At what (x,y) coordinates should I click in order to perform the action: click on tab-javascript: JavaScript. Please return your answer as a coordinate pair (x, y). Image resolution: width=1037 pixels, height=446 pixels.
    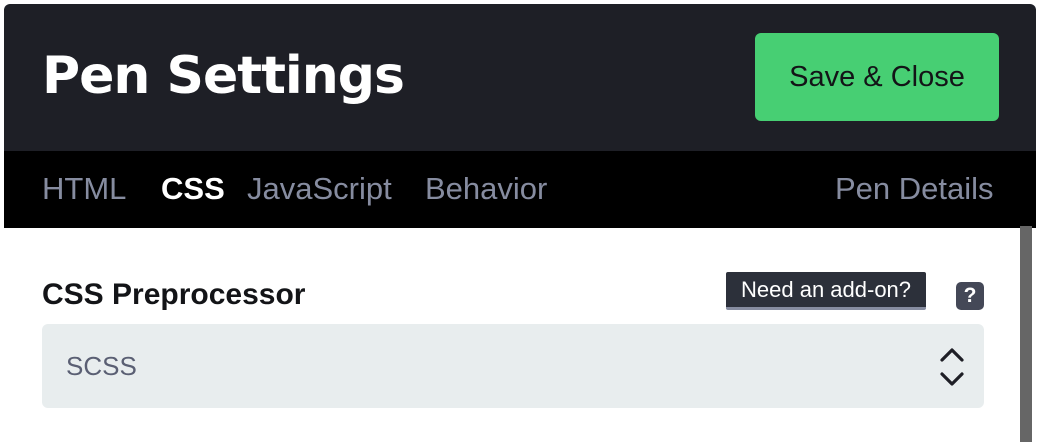
    Looking at the image, I should click on (319, 189).